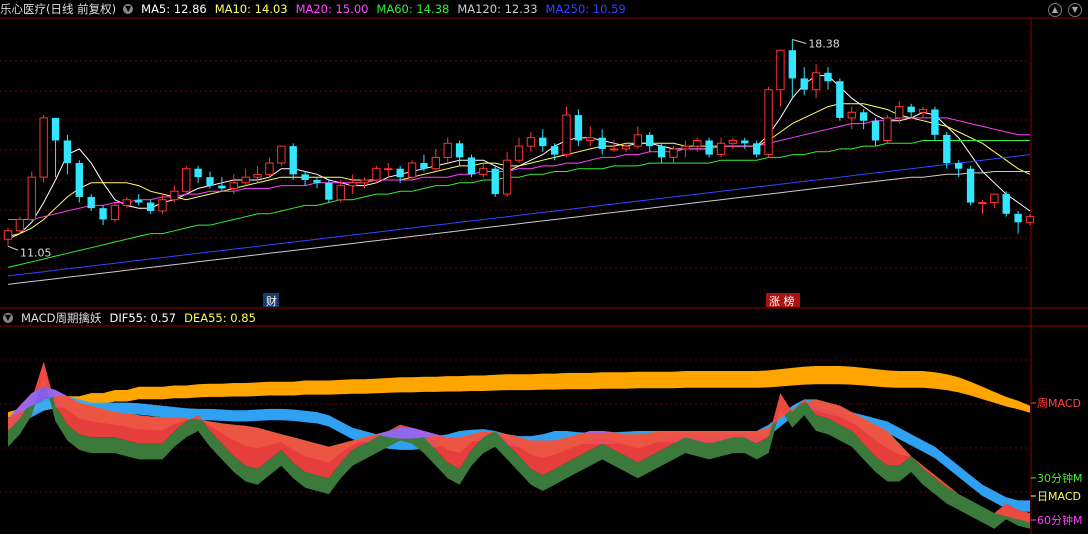  What do you see at coordinates (824, 43) in the screenshot?
I see `high-label: 18.38` at bounding box center [824, 43].